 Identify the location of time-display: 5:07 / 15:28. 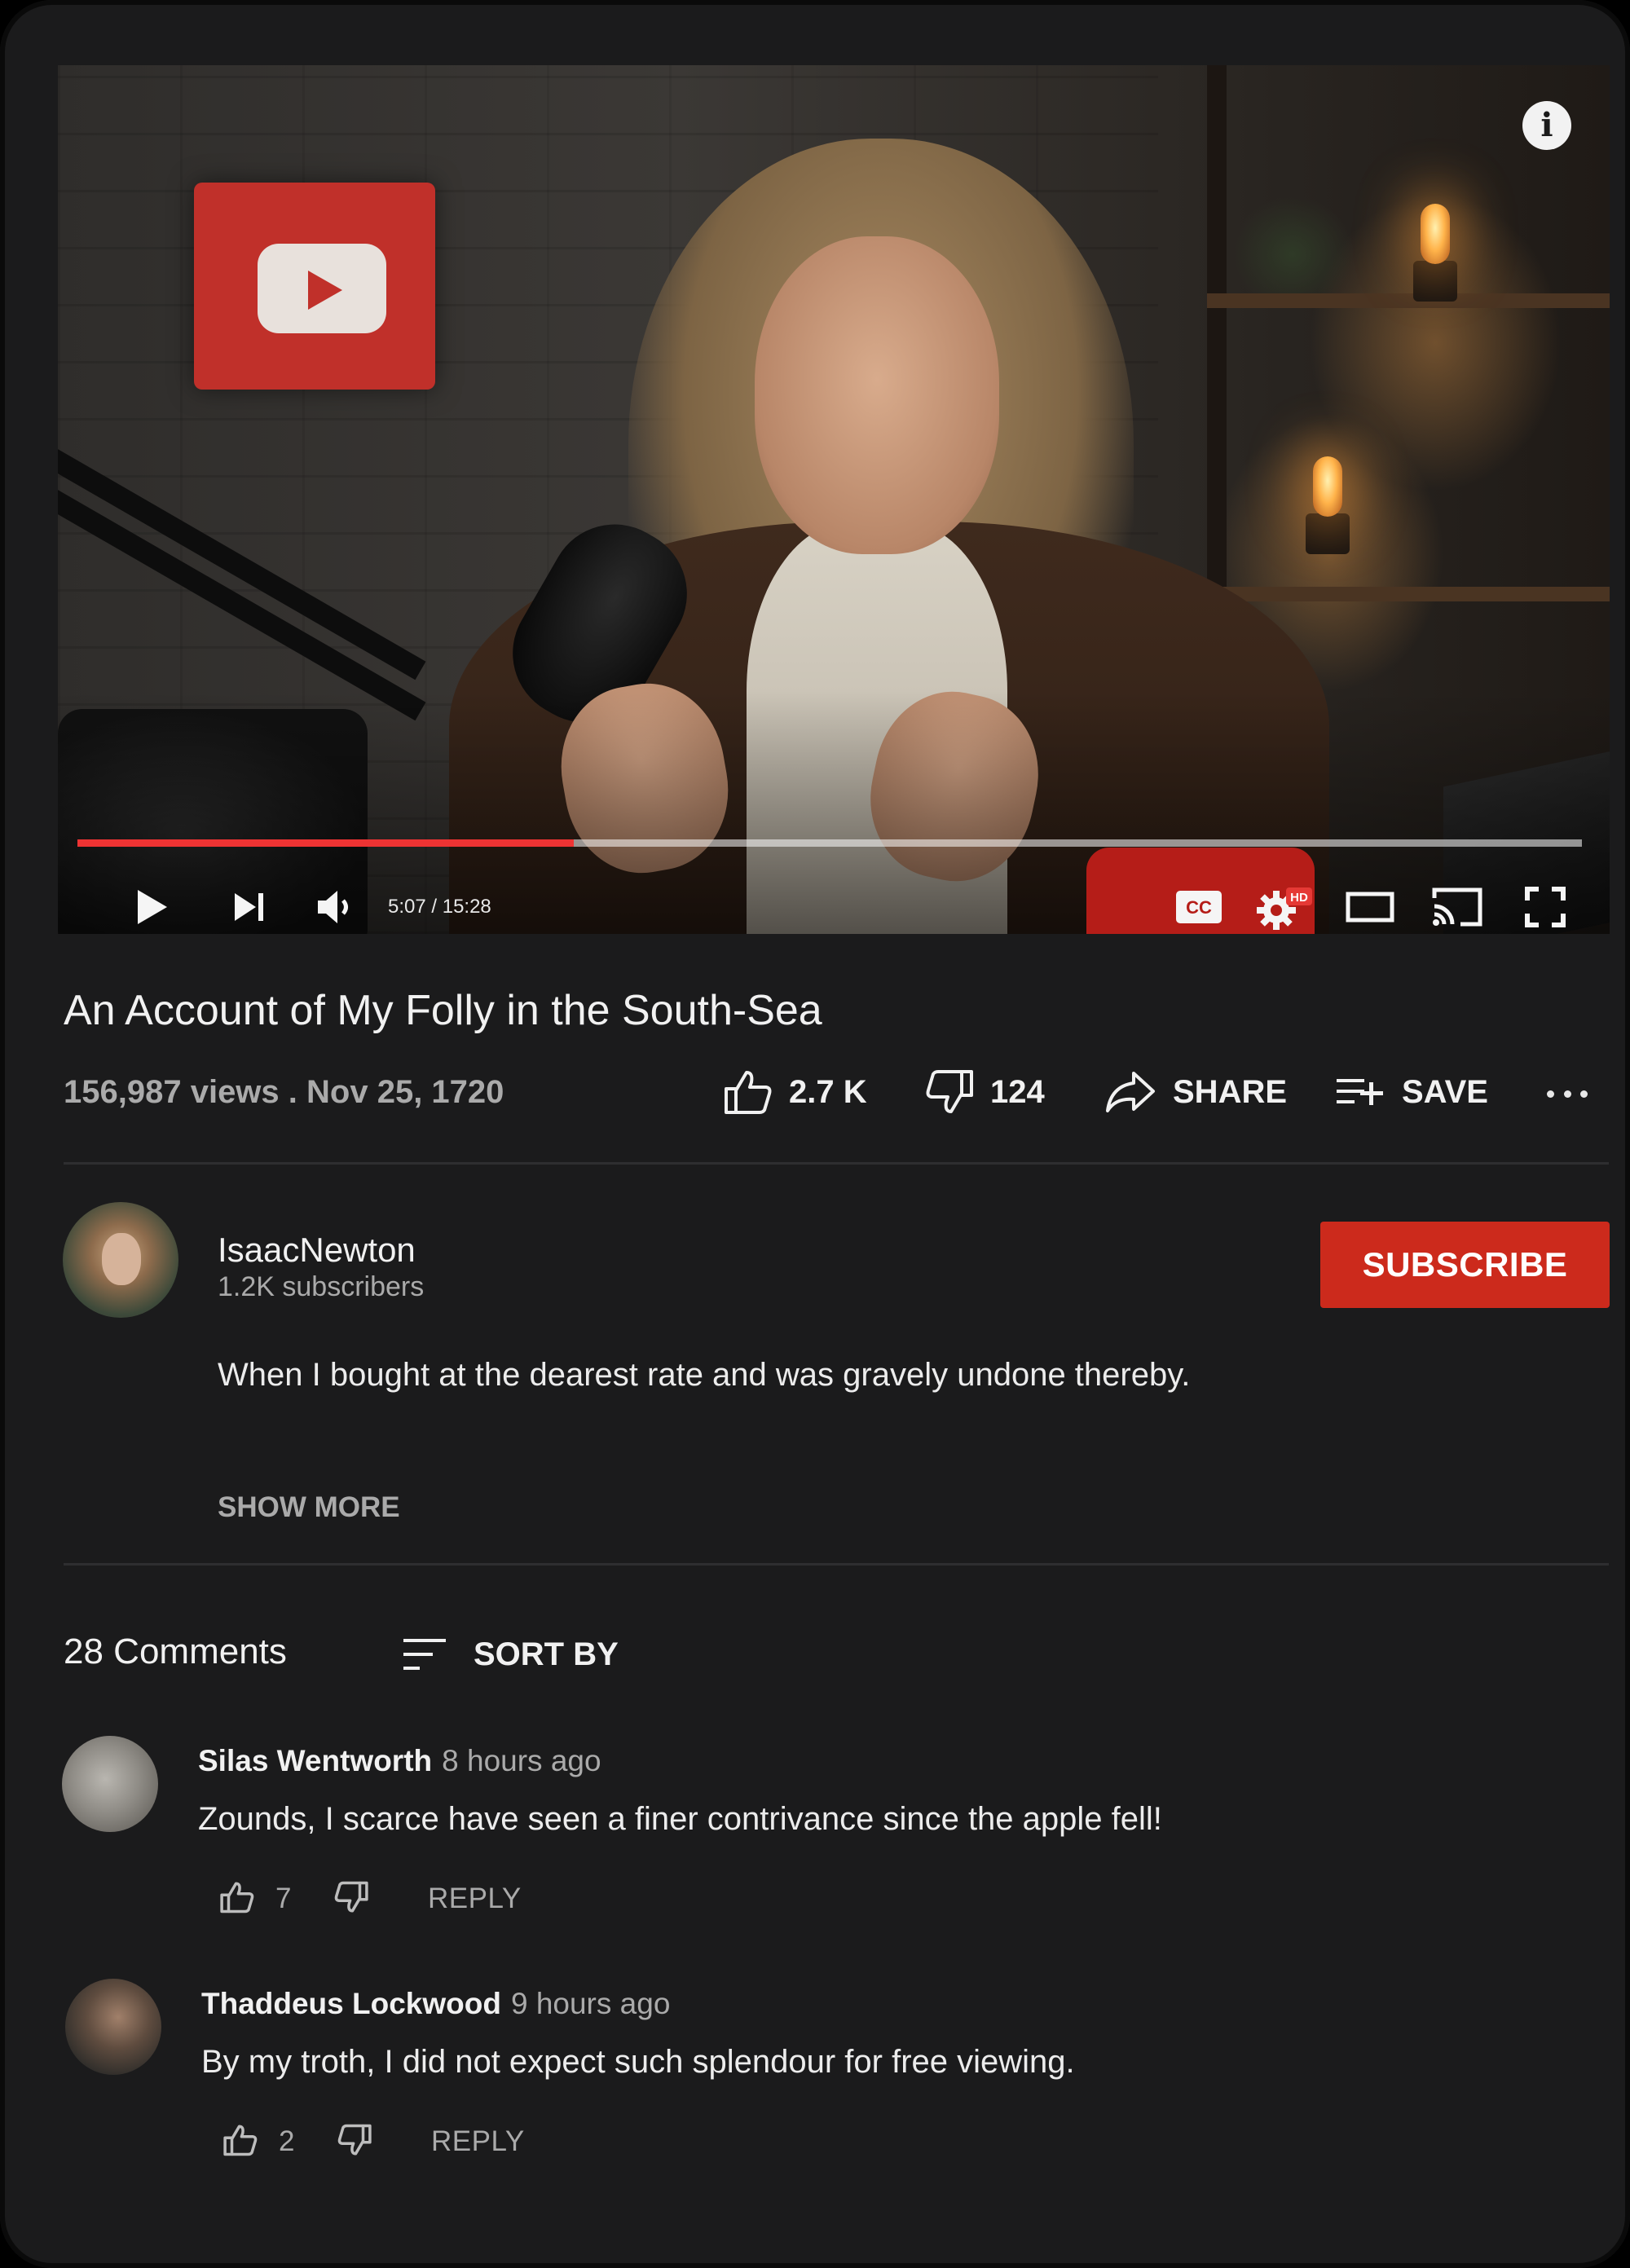
(439, 907).